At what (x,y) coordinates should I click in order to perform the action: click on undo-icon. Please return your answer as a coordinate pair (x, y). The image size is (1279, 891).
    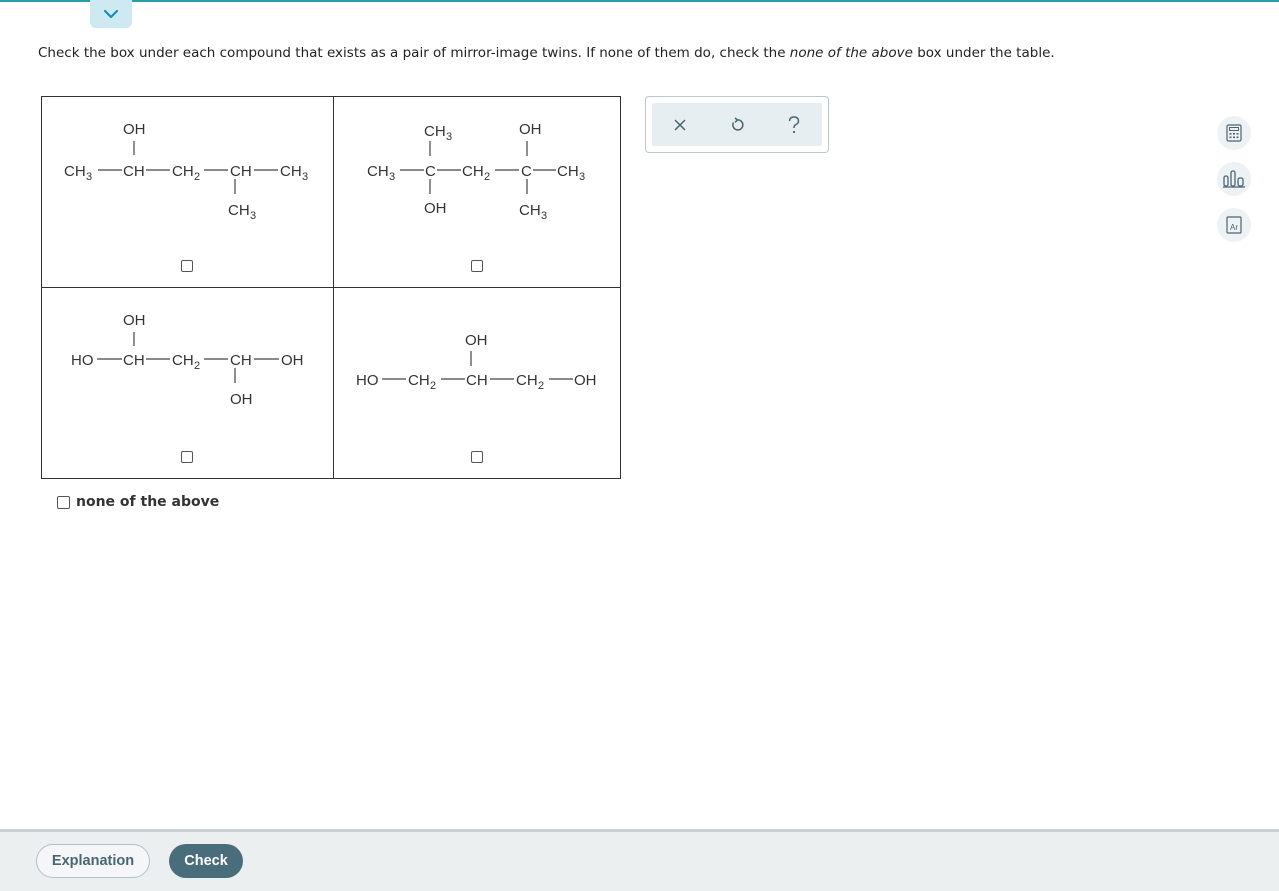
    Looking at the image, I should click on (738, 123).